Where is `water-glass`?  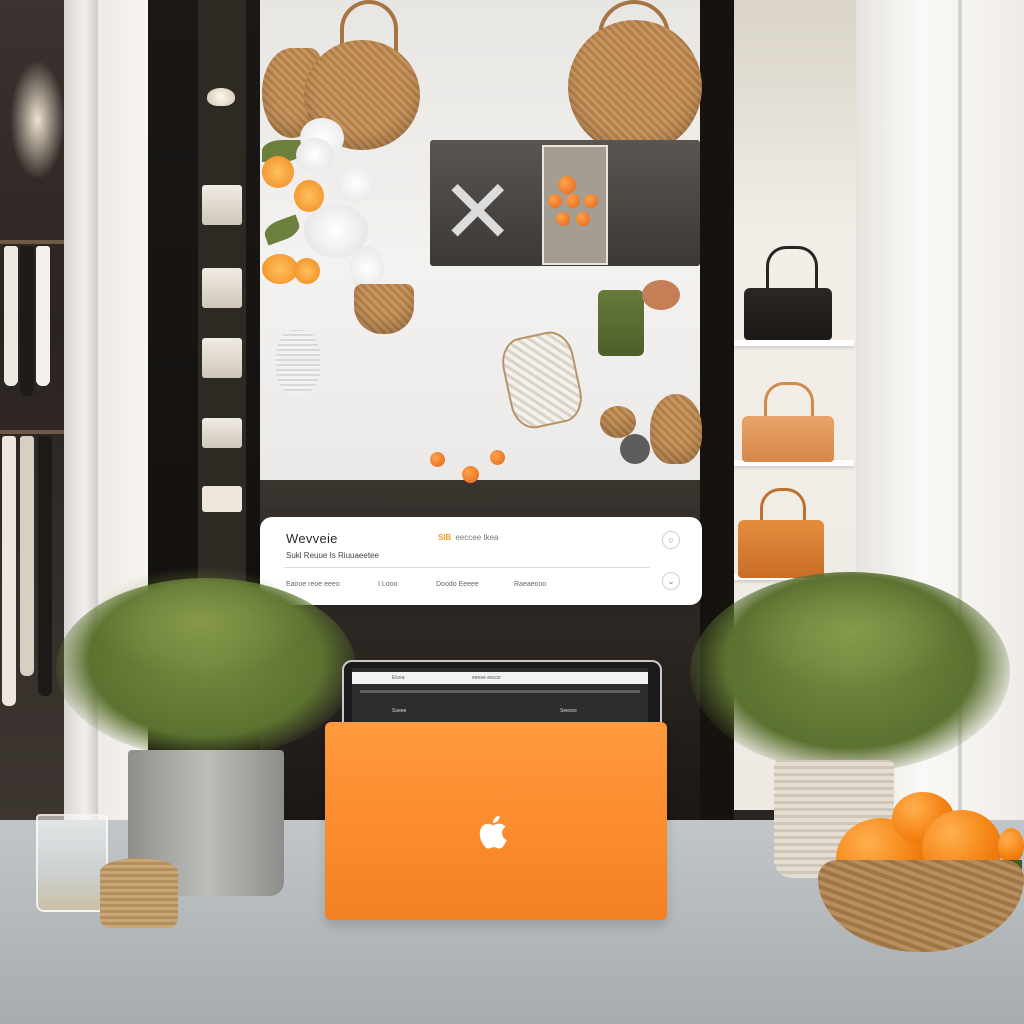
water-glass is located at coordinates (72, 863).